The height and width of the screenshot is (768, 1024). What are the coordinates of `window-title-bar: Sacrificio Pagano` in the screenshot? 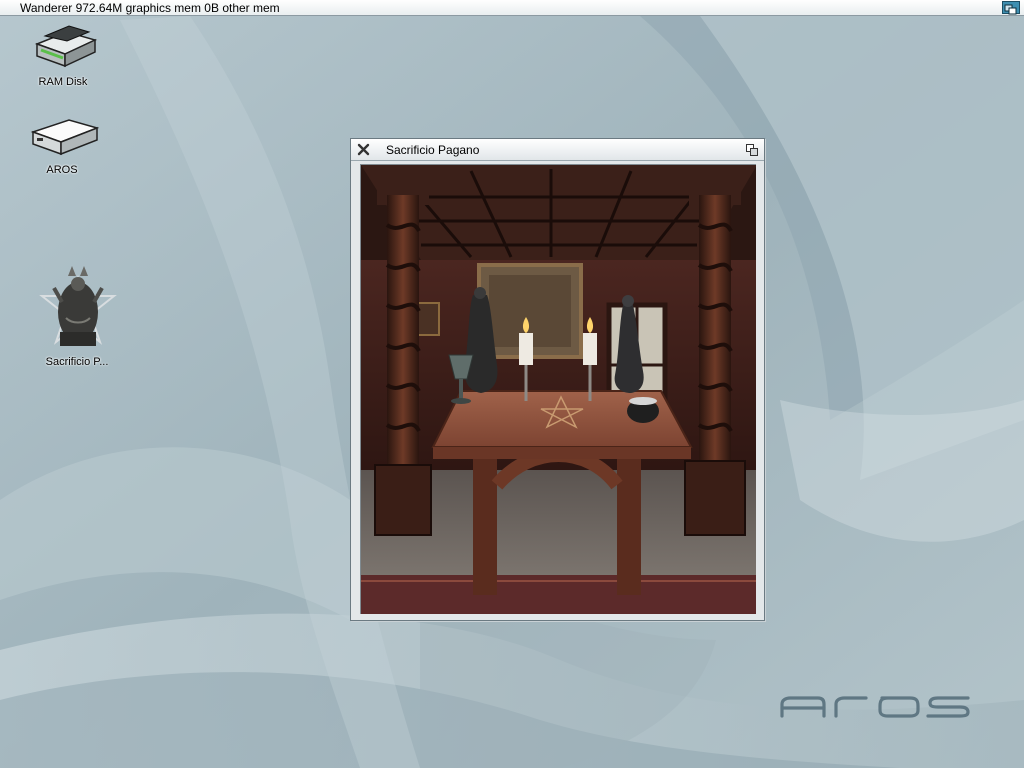 It's located at (557, 150).